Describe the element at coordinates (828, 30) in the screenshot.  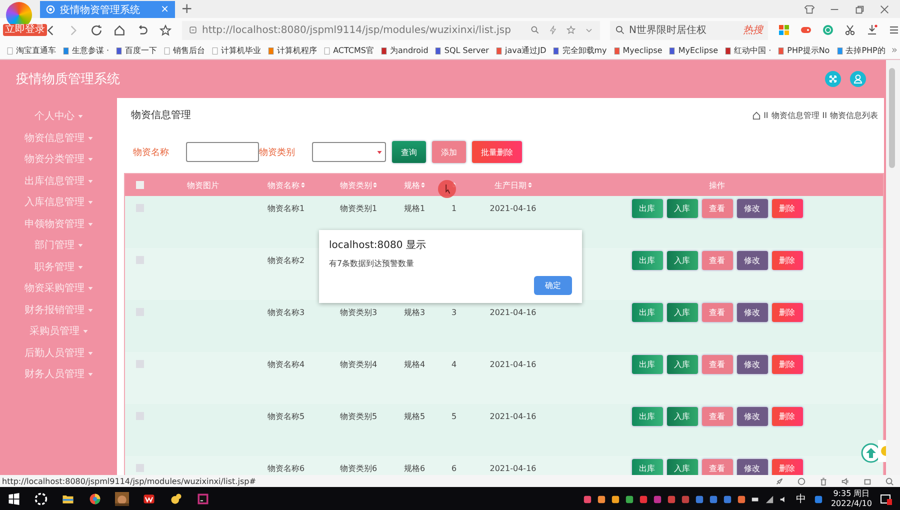
I see `circle-icon` at that location.